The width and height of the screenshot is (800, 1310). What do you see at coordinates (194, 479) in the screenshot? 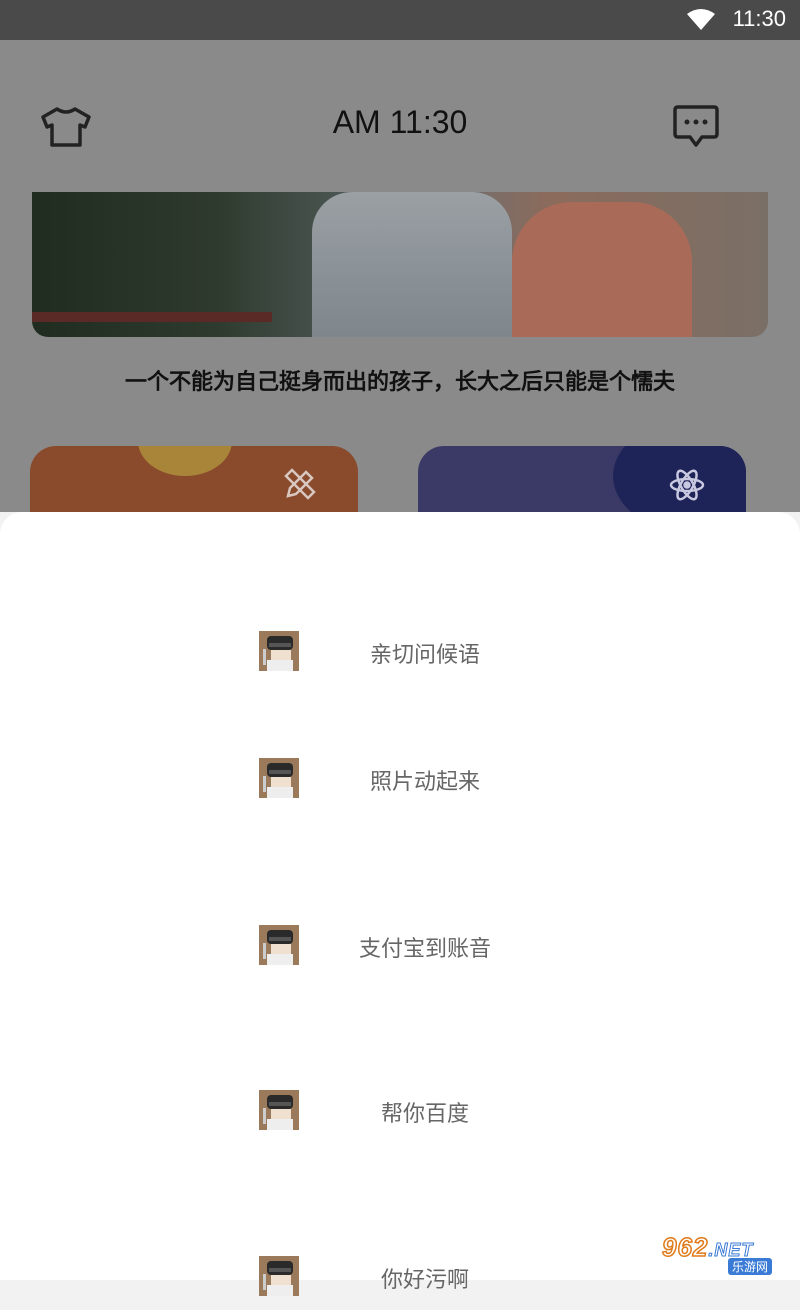
I see `feature-card-edit` at bounding box center [194, 479].